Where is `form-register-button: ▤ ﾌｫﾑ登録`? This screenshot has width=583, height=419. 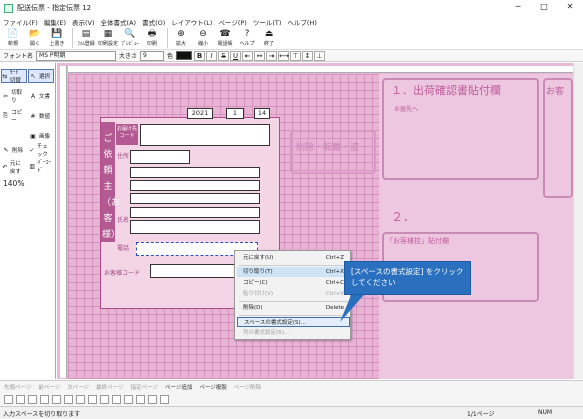 form-register-button: ▤ ﾌｫﾑ登録 is located at coordinates (86, 38).